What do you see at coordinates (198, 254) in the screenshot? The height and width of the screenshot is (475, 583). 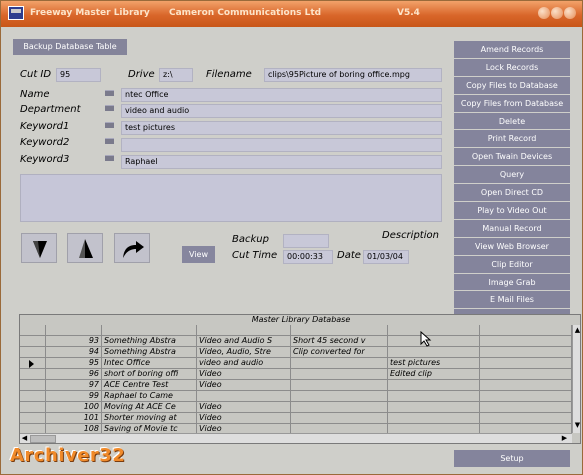 I see `view-button: View` at bounding box center [198, 254].